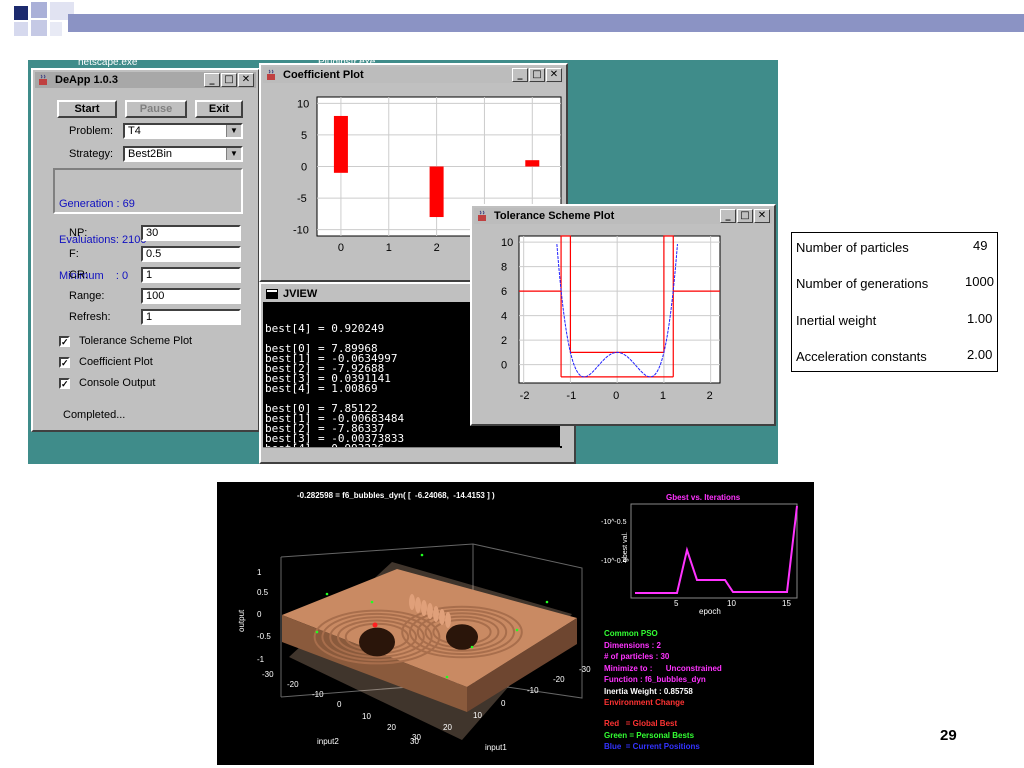  Describe the element at coordinates (64, 362) in the screenshot. I see `coefficient-plot-checkbox: ✓` at that location.